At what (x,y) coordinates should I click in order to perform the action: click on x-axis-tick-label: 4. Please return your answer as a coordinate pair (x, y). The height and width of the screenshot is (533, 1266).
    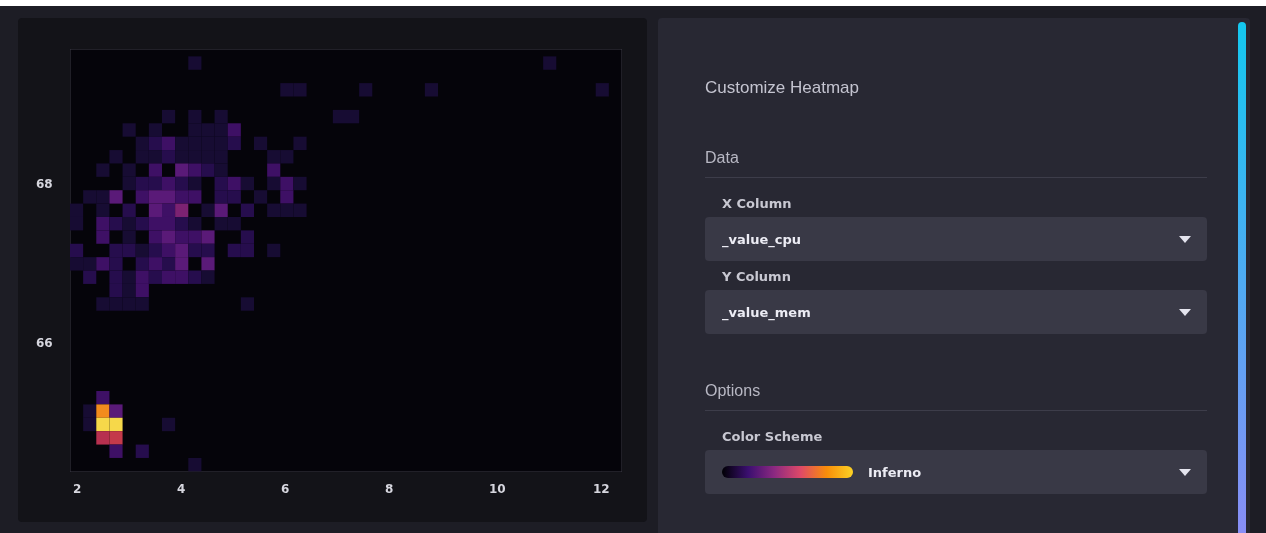
    Looking at the image, I should click on (181, 489).